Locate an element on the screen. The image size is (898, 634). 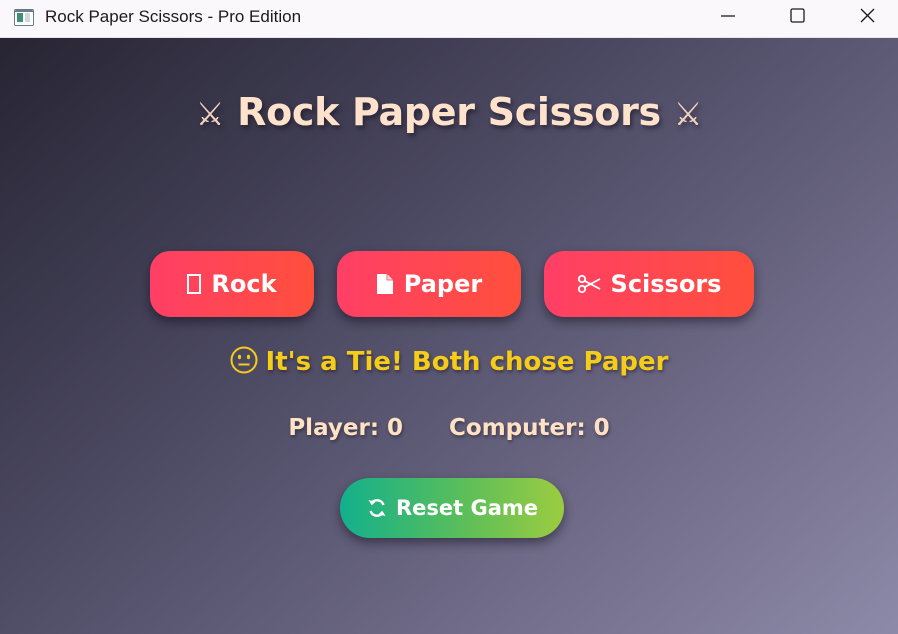
close-button is located at coordinates (867, 16).